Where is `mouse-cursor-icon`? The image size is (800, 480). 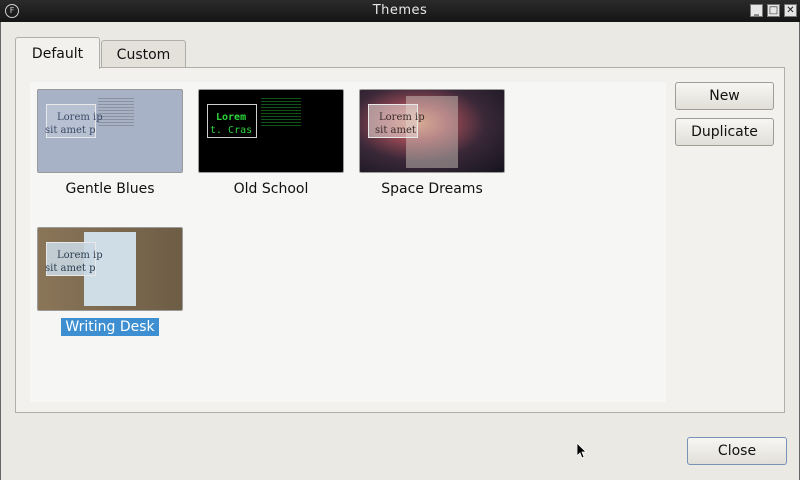 mouse-cursor-icon is located at coordinates (582, 451).